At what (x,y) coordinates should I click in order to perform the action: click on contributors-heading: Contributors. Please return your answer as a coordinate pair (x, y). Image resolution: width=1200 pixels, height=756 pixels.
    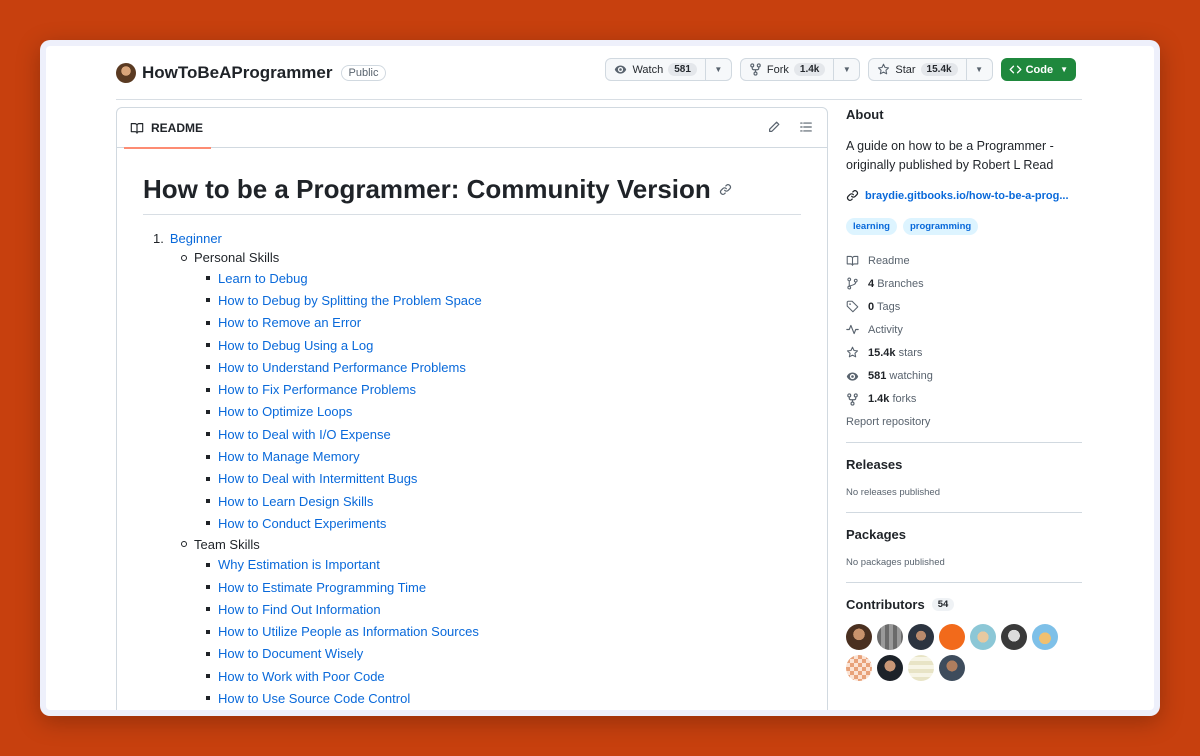
    Looking at the image, I should click on (885, 604).